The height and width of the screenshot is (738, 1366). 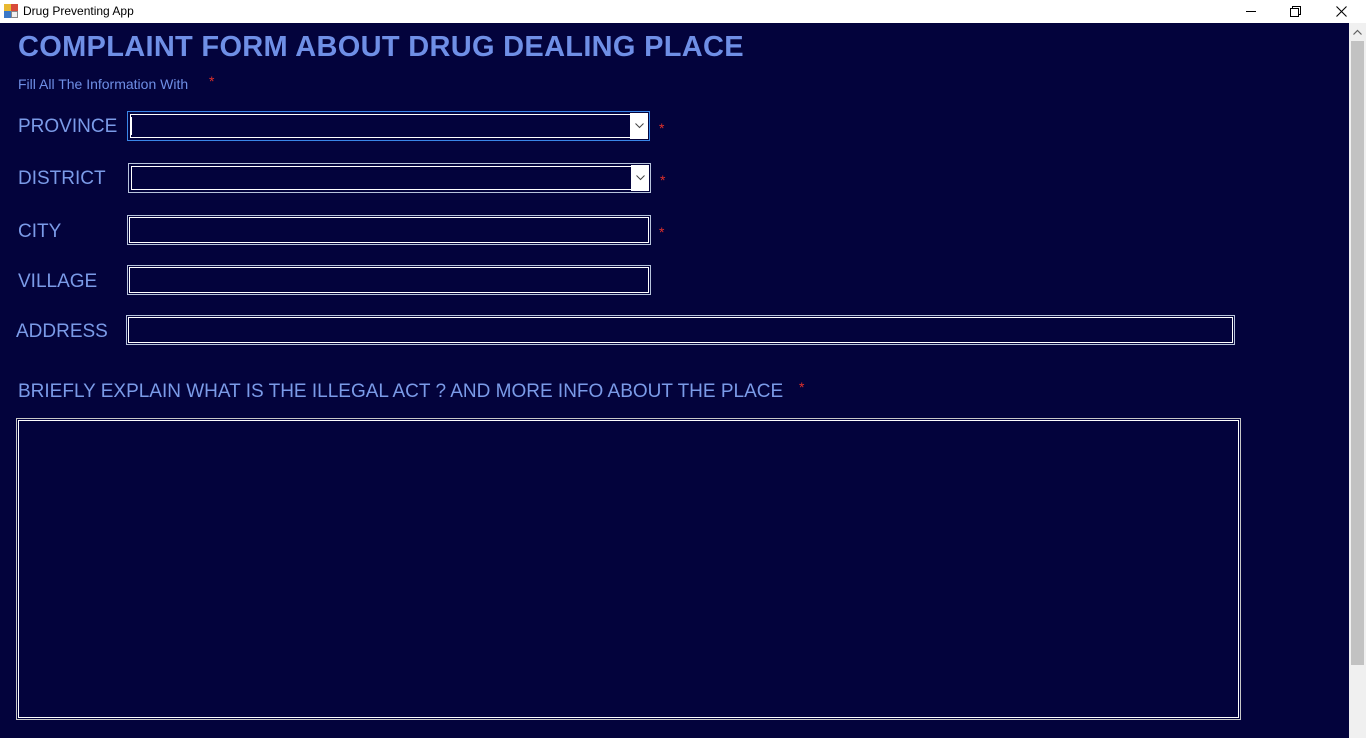 I want to click on address-input, so click(x=680, y=330).